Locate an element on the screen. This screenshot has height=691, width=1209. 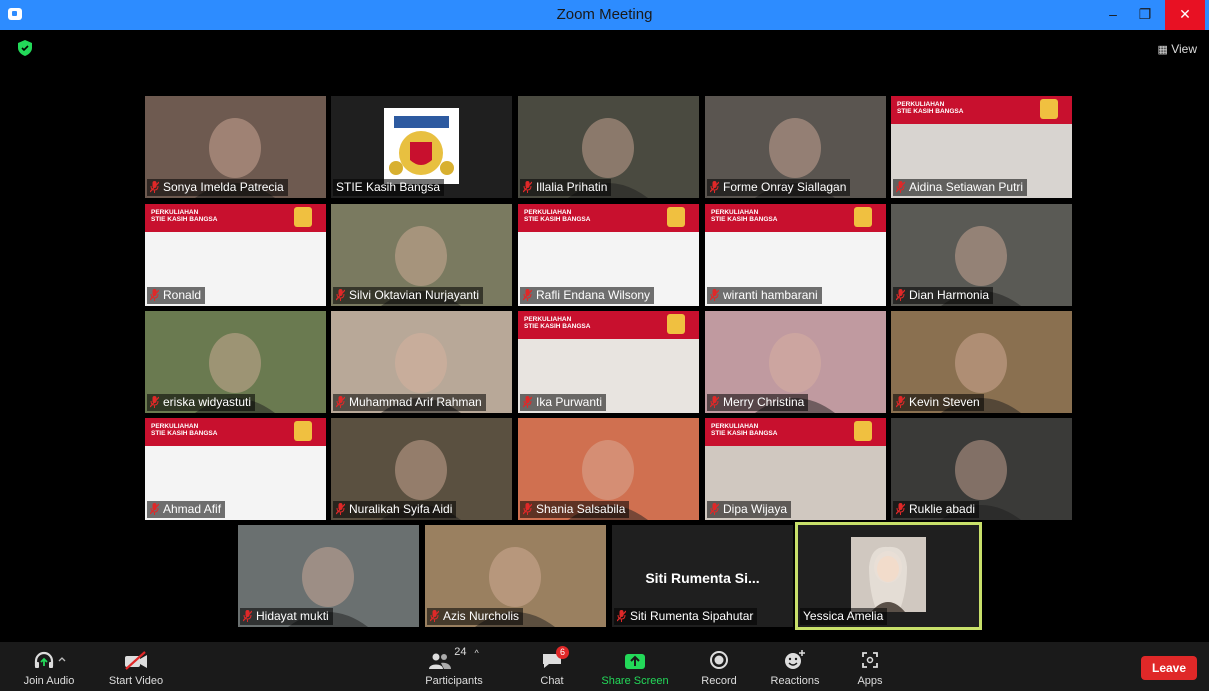
participant-name: STIE Kasih Bangsa is located at coordinates (388, 187).